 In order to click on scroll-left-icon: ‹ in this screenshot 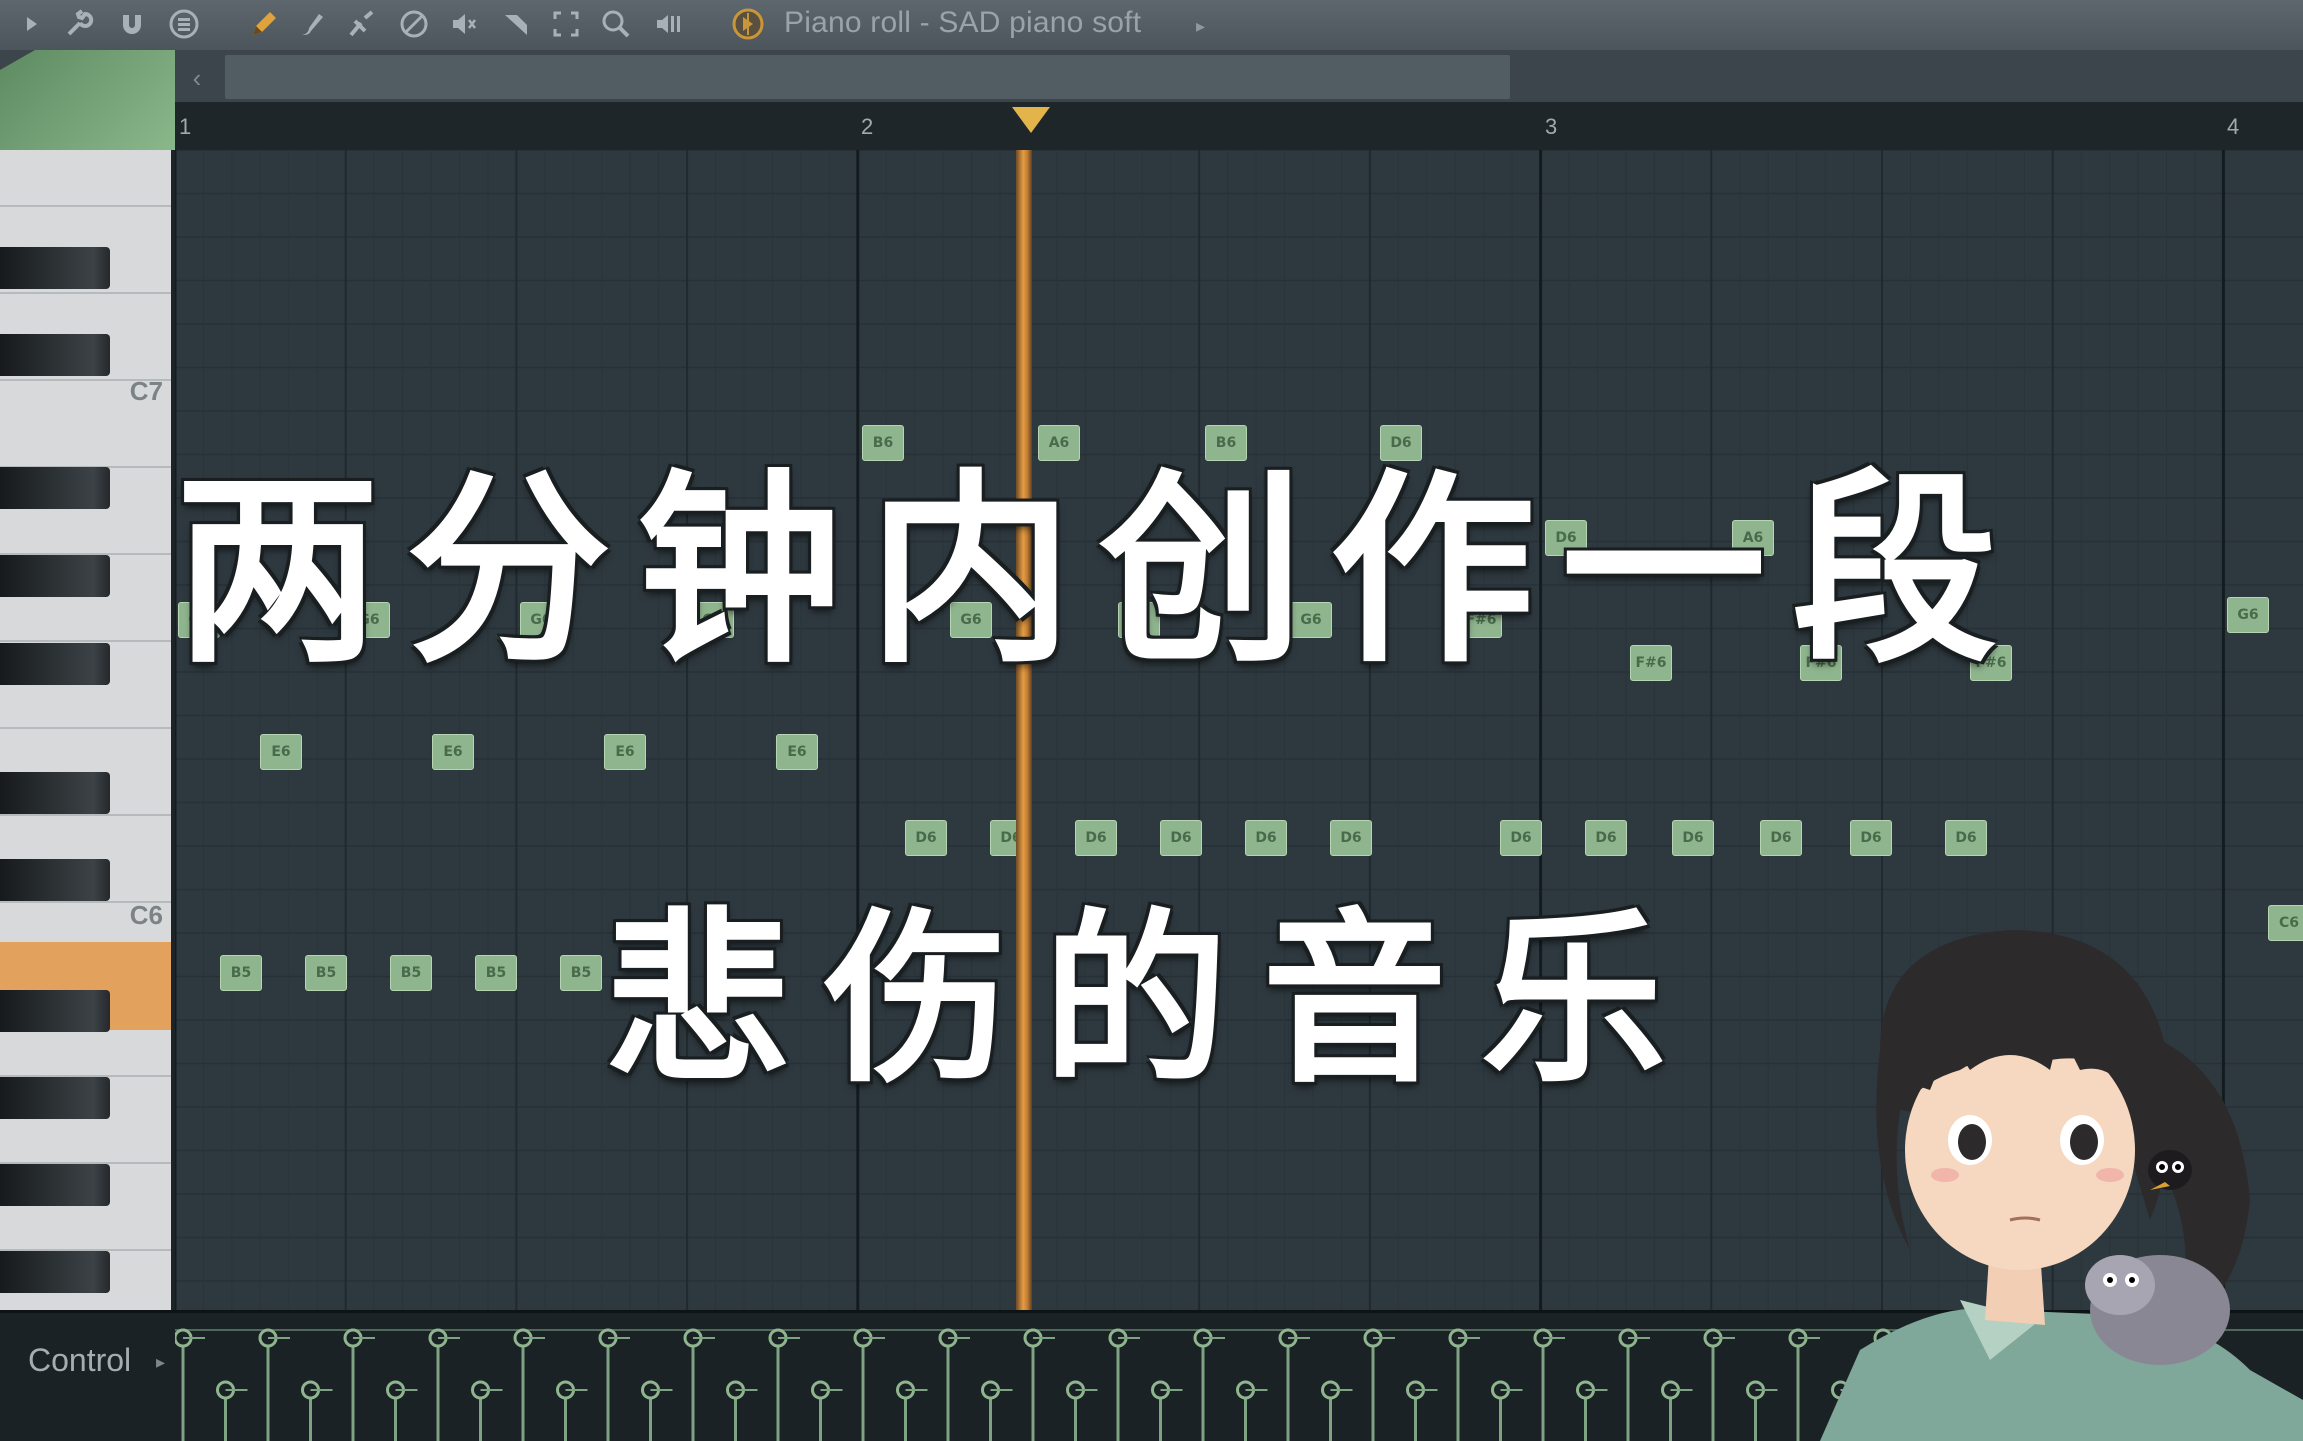, I will do `click(197, 78)`.